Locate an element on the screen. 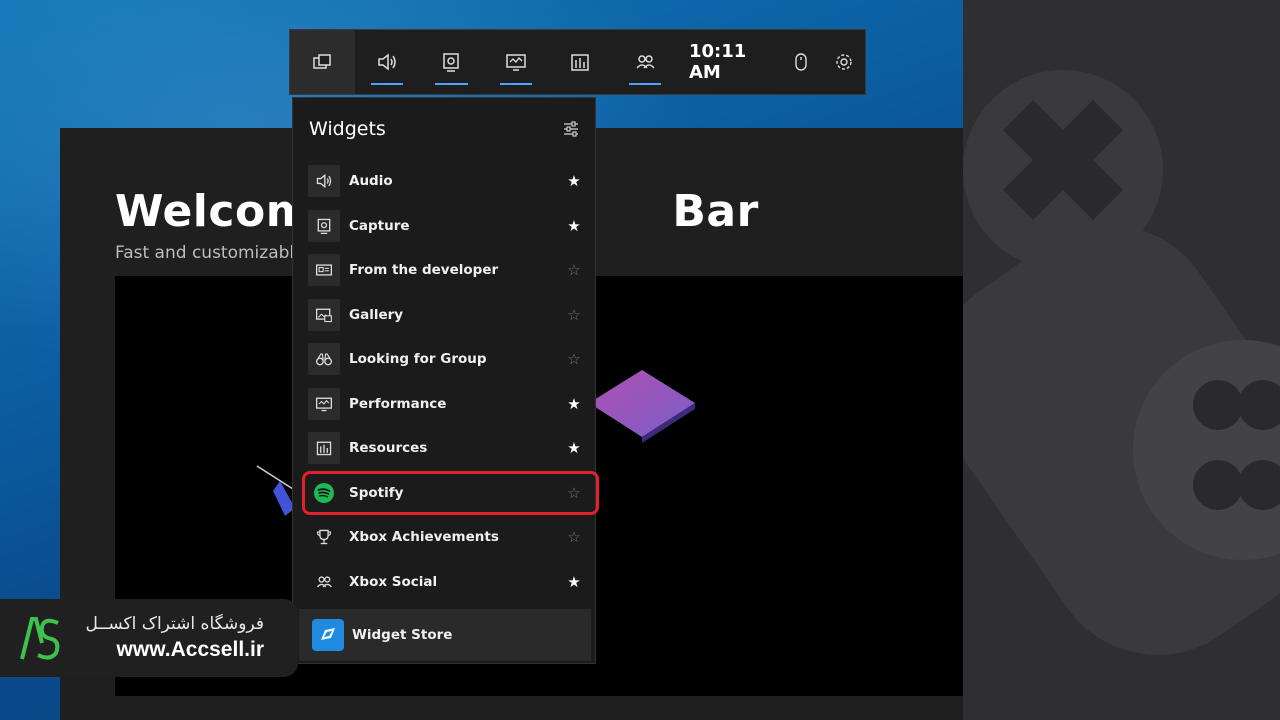  xbox-social-button is located at coordinates (645, 62).